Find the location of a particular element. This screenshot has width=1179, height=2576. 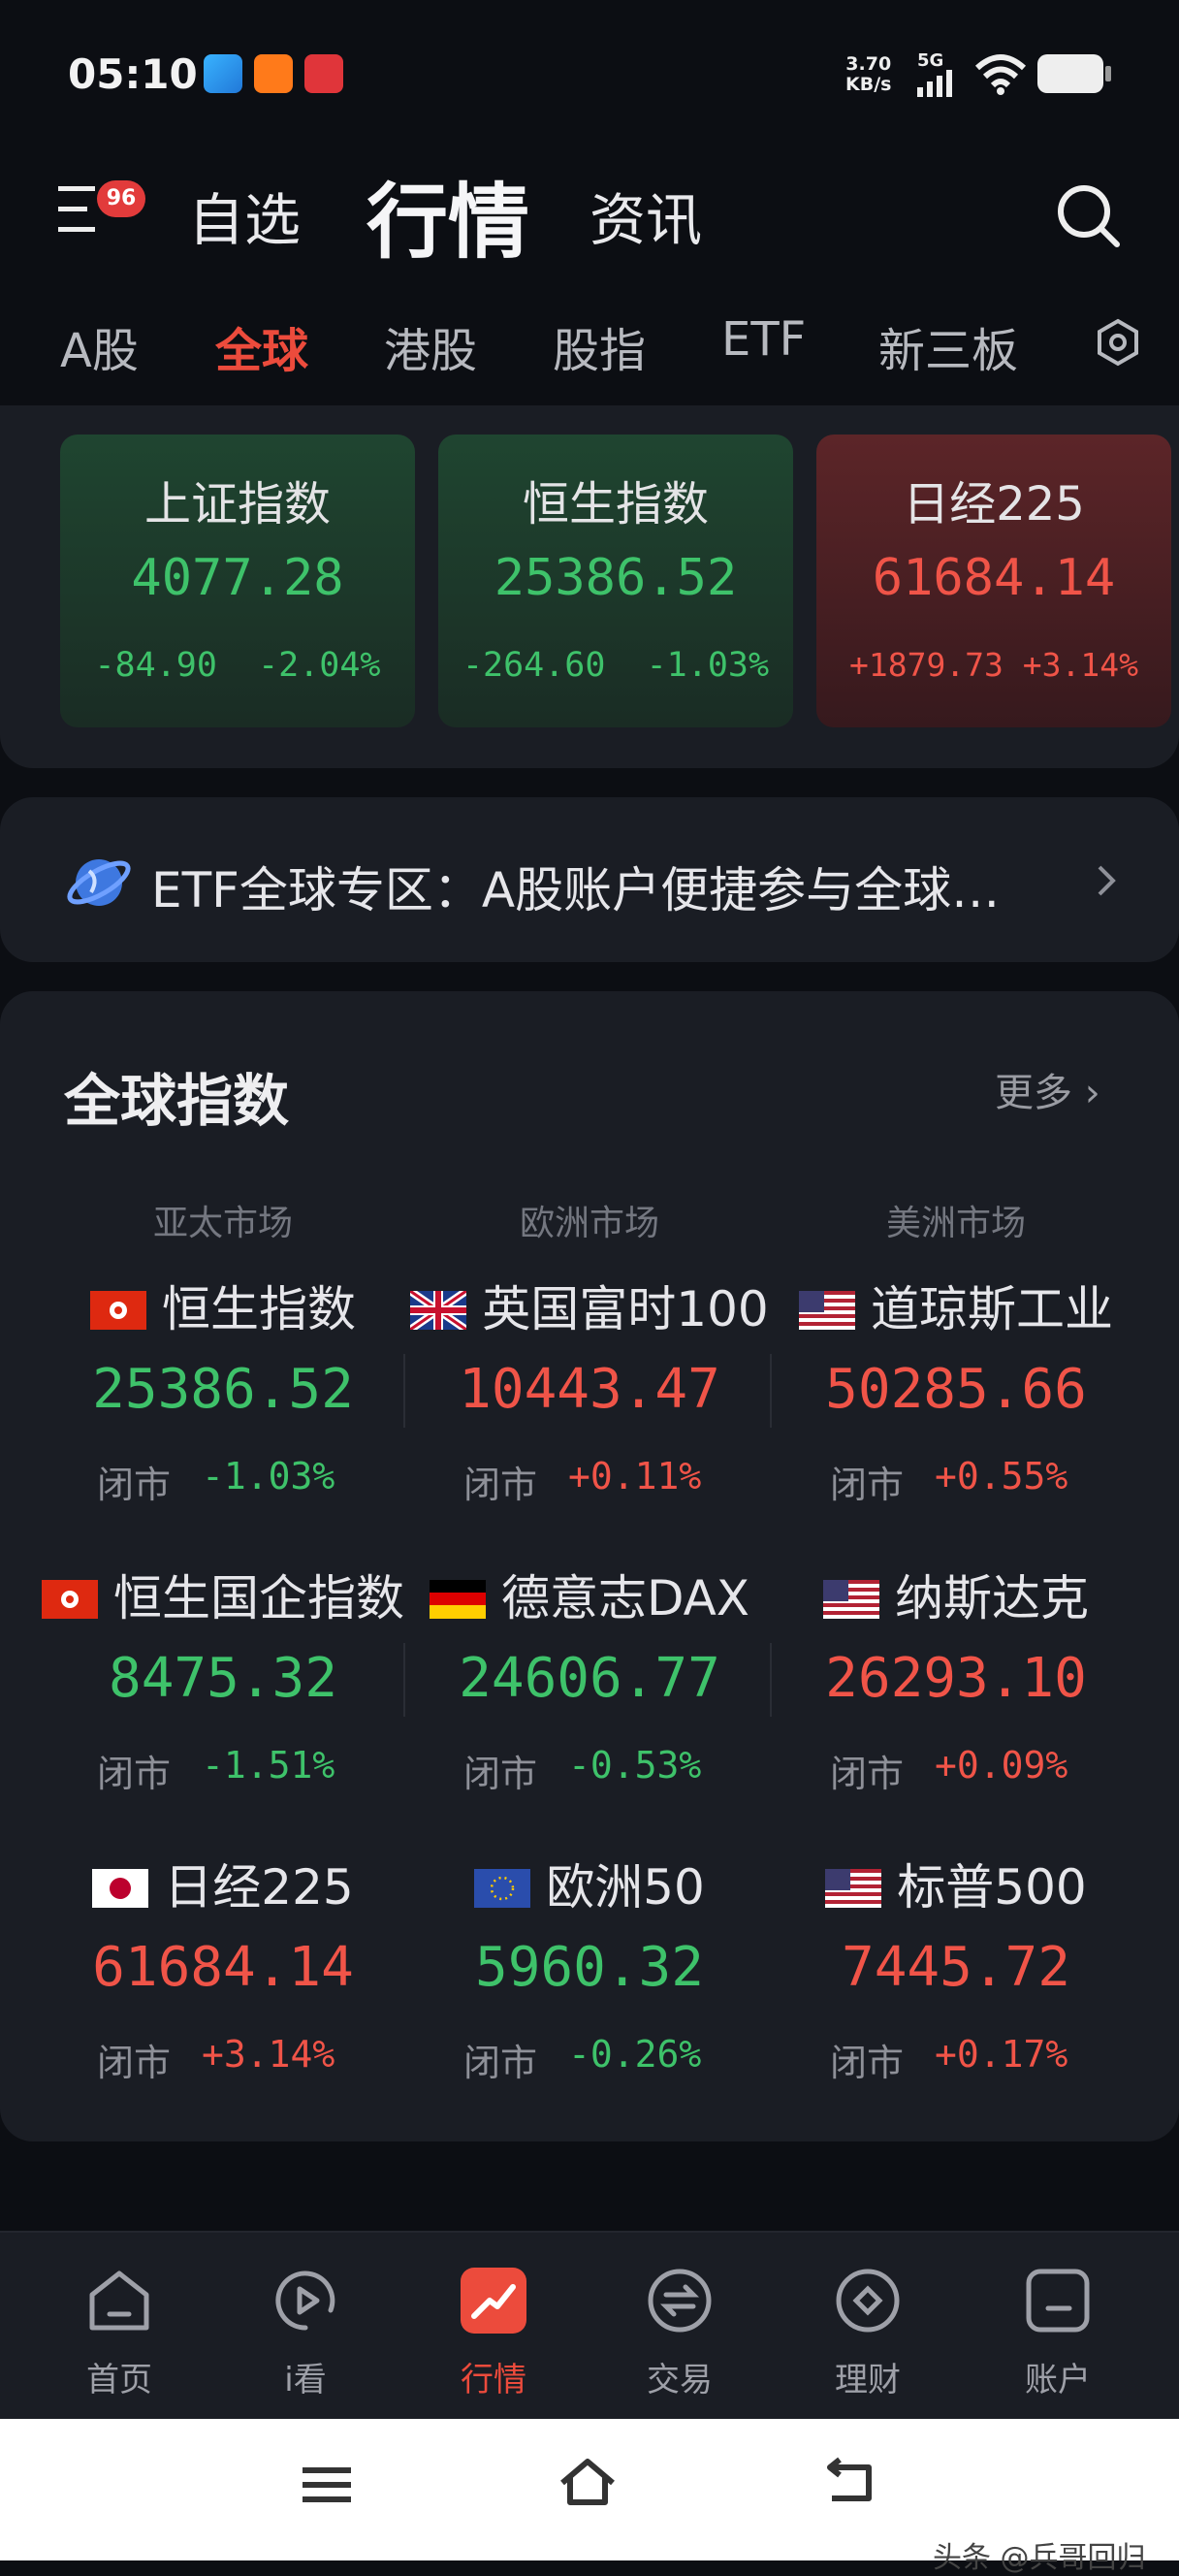

settings-icon is located at coordinates (1118, 342).